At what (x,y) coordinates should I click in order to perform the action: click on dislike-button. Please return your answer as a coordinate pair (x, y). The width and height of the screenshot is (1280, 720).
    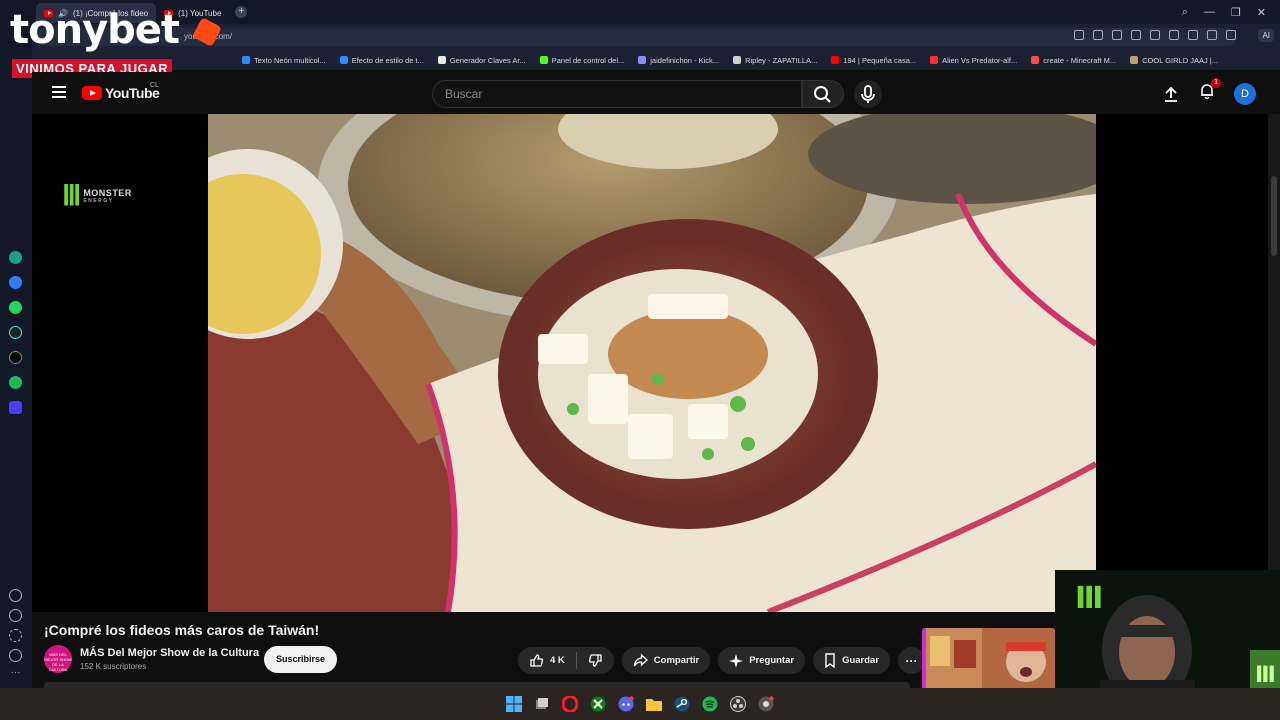
    Looking at the image, I should click on (595, 660).